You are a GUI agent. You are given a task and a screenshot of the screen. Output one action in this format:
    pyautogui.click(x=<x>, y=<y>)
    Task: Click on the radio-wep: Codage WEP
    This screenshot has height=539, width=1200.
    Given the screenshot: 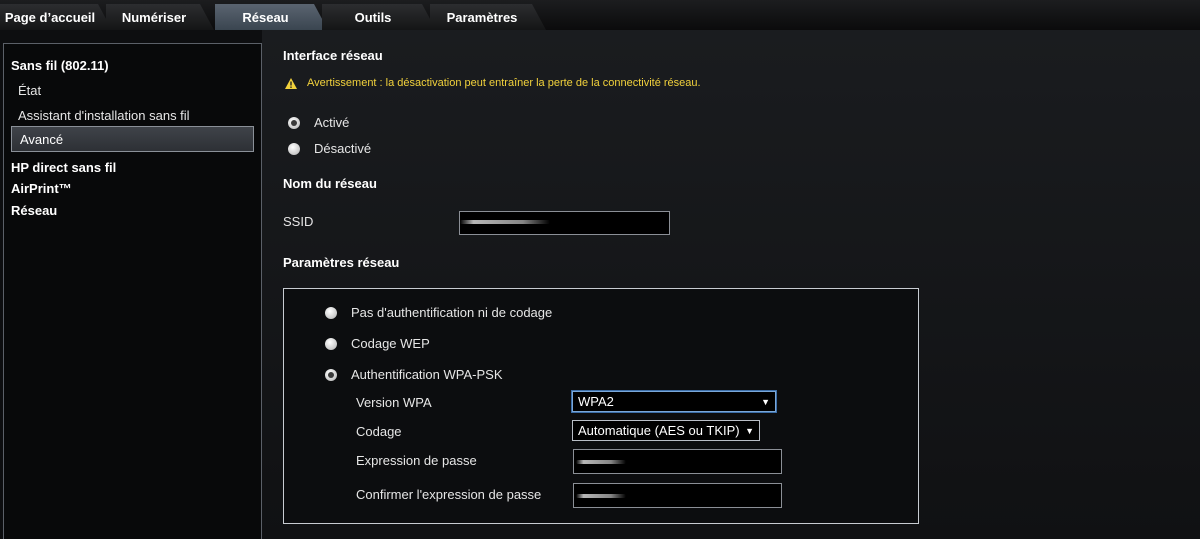 What is the action you would take?
    pyautogui.click(x=377, y=343)
    